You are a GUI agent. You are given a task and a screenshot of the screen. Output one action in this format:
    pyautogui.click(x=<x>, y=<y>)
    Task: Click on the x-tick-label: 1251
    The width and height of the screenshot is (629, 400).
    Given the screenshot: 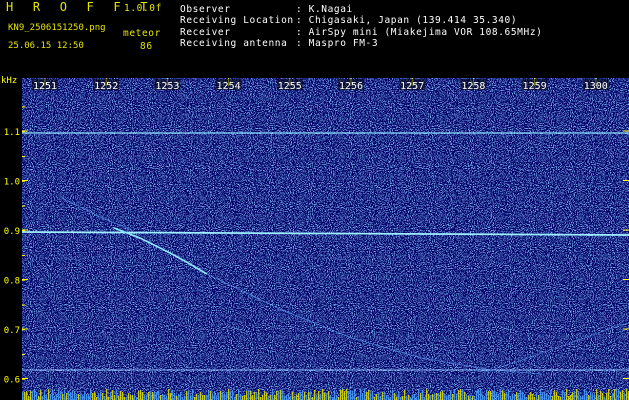 What is the action you would take?
    pyautogui.click(x=45, y=86)
    